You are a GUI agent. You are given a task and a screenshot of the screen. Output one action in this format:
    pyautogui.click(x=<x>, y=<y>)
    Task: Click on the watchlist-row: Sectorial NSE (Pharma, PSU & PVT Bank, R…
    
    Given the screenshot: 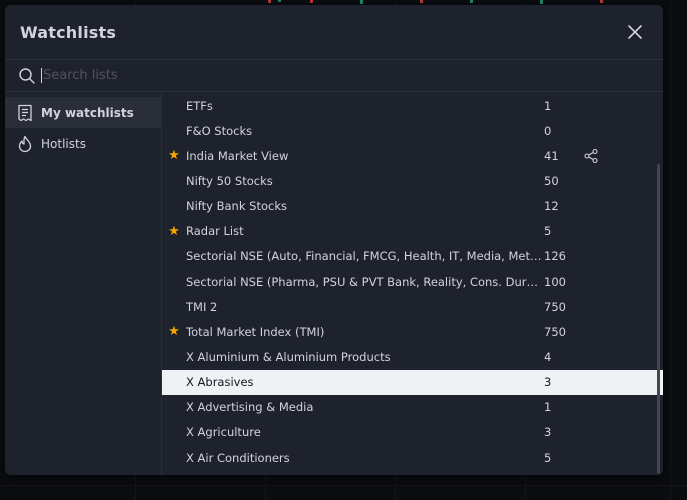 What is the action you would take?
    pyautogui.click(x=412, y=281)
    